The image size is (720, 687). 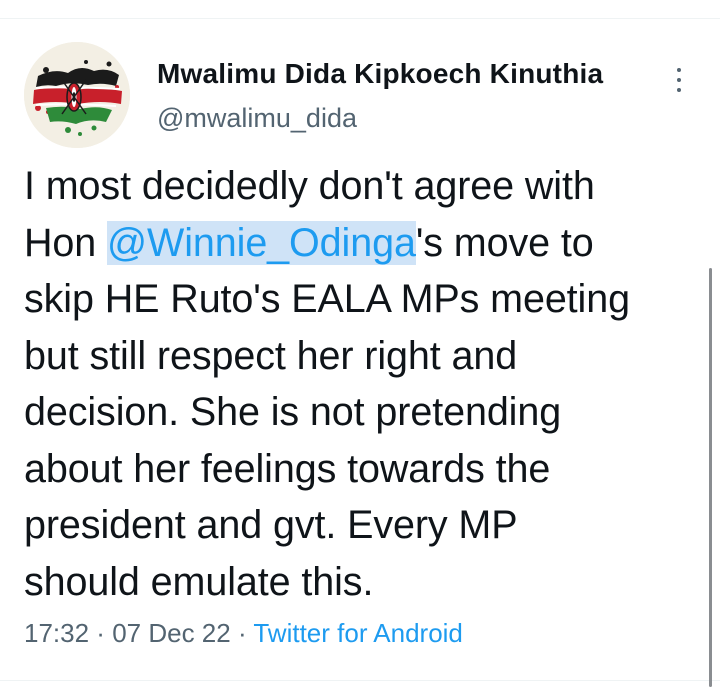 I want to click on more-vertical-icon, so click(x=679, y=80).